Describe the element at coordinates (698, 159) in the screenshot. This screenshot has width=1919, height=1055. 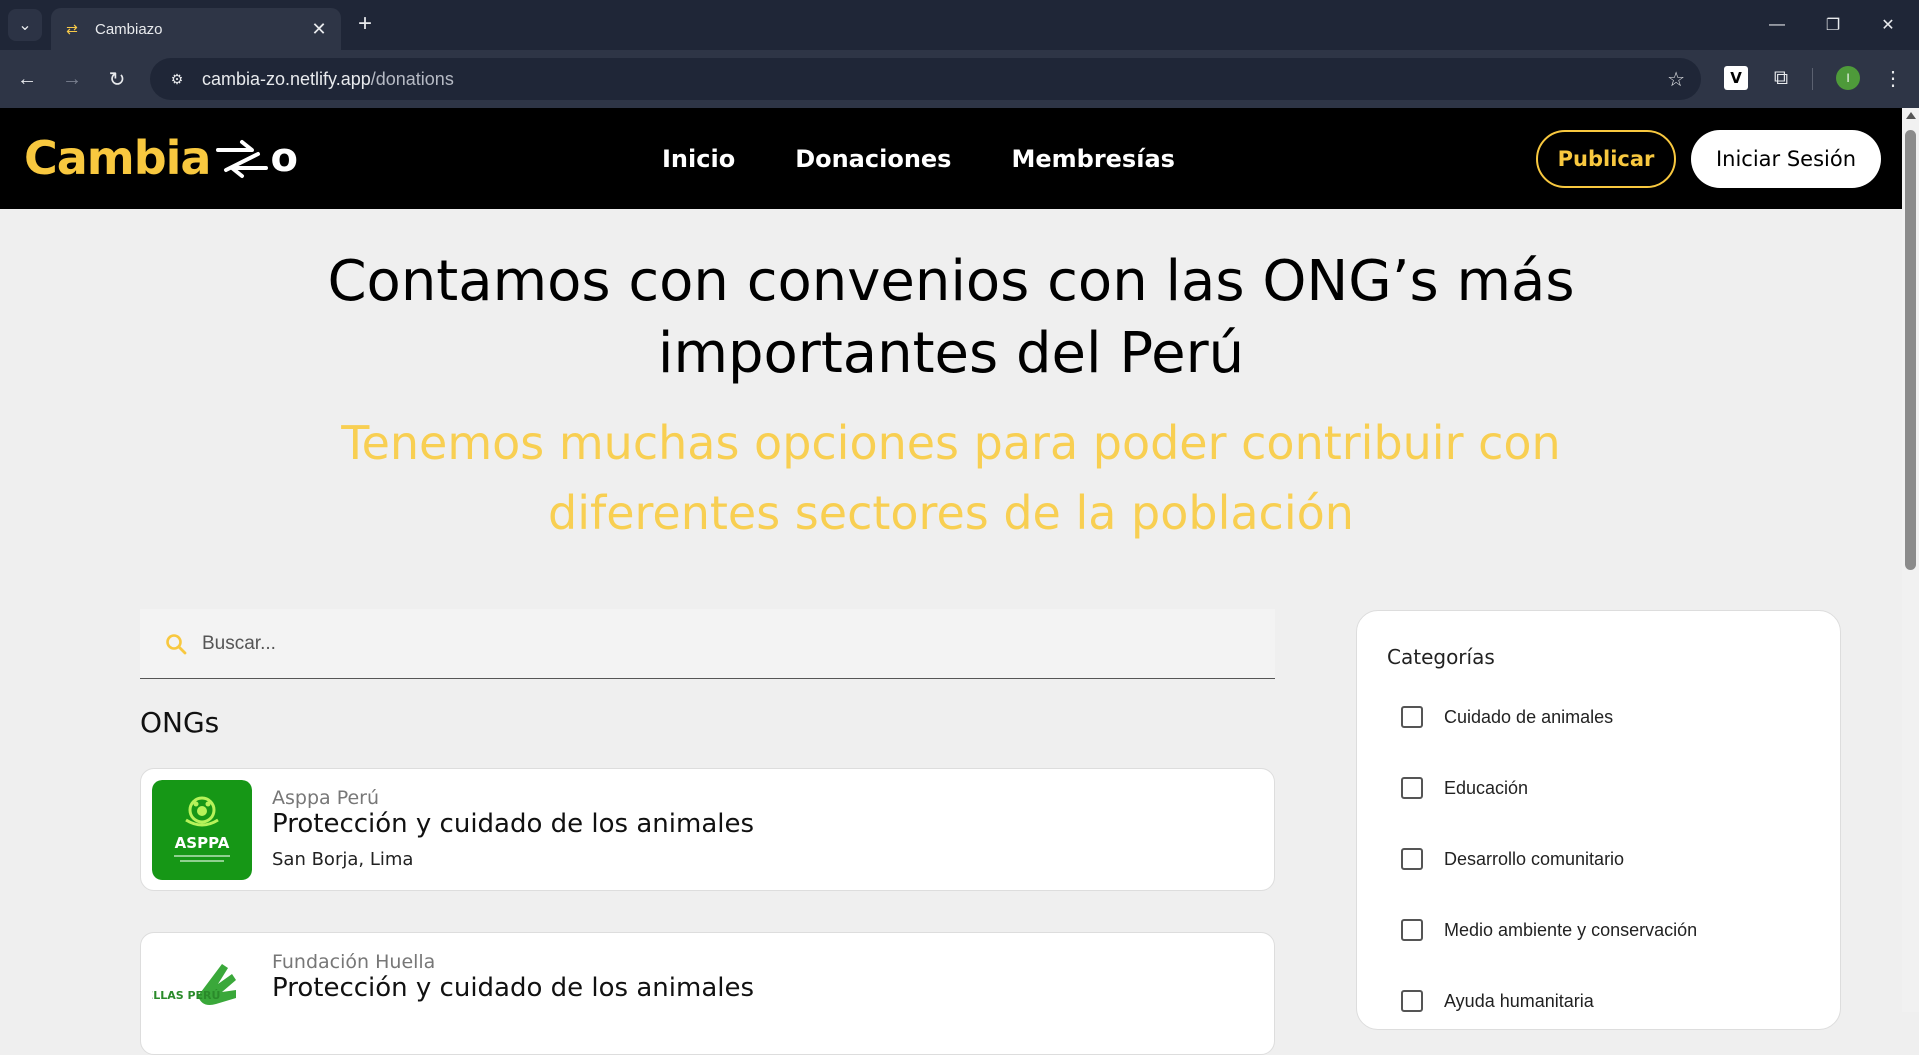
I see `nav-inicio: Inicio` at that location.